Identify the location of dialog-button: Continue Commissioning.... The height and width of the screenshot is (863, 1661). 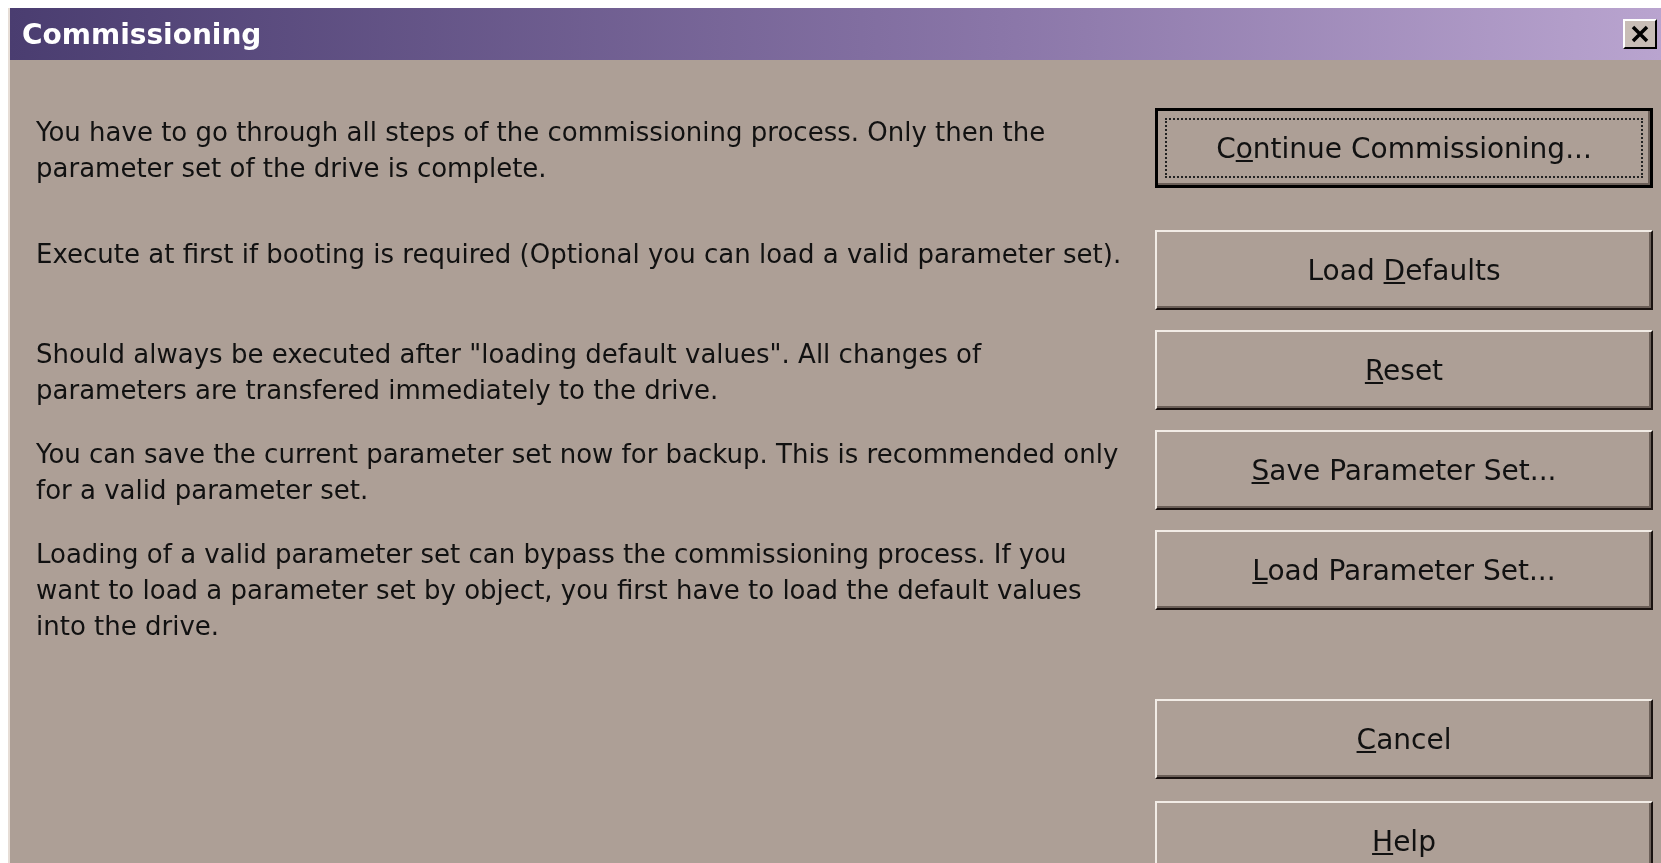
(1404, 148).